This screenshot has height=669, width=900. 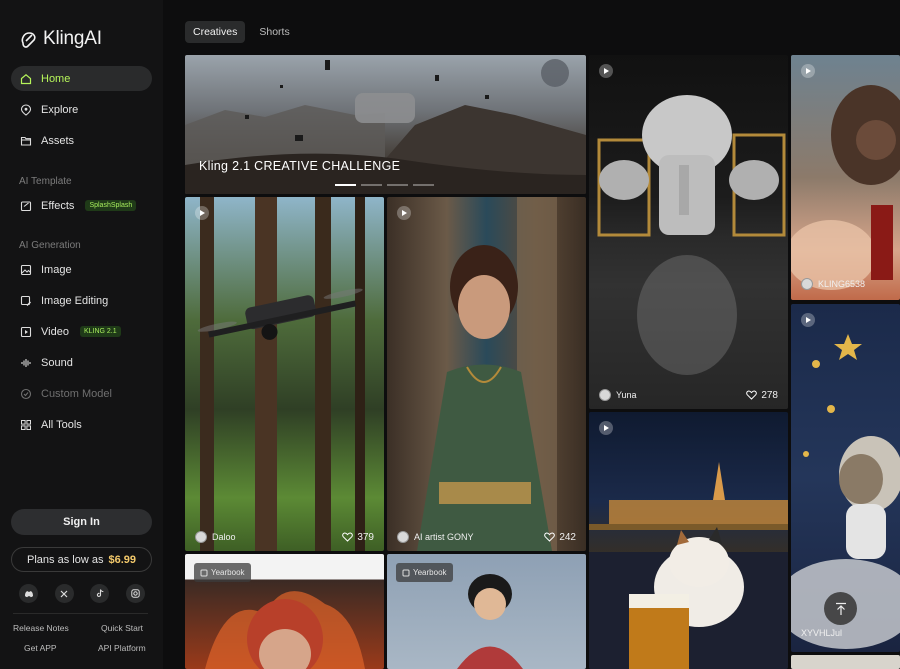 What do you see at coordinates (65, 559) in the screenshot?
I see `plans-label: Plans as low as` at bounding box center [65, 559].